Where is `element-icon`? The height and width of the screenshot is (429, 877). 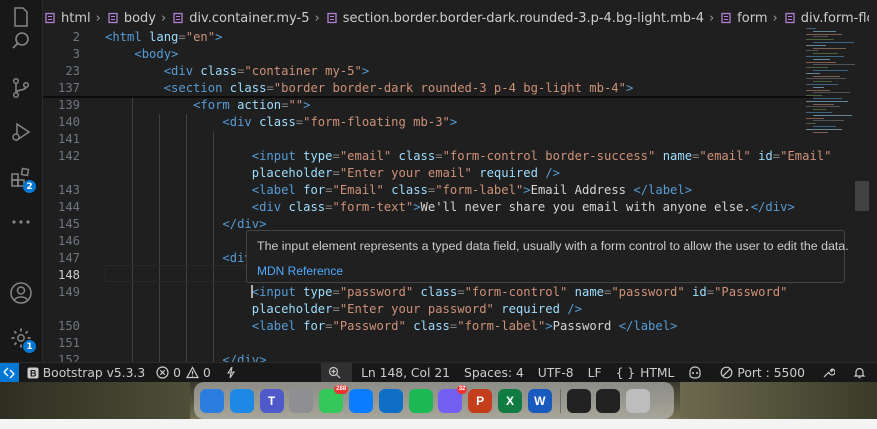
element-icon is located at coordinates (332, 18).